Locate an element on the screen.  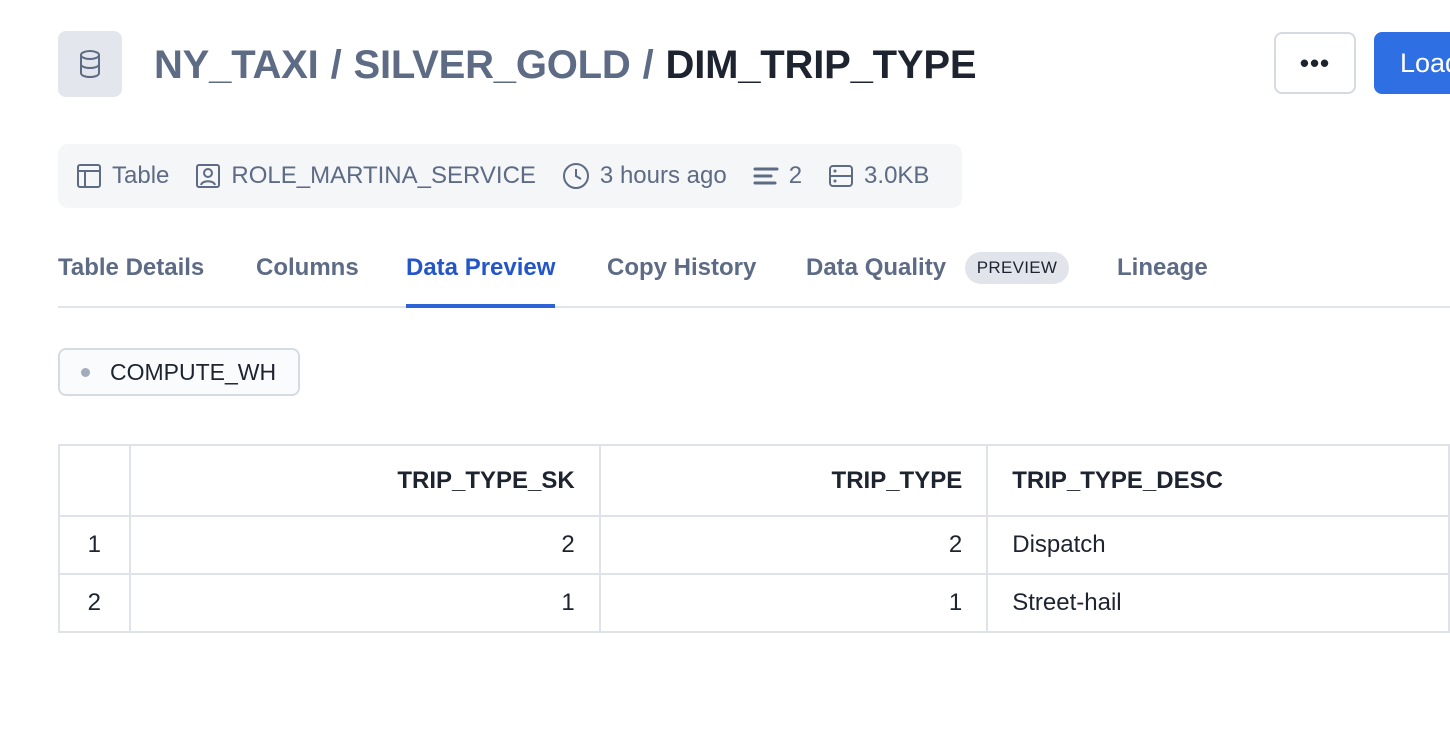
ellipsis-icon: ••• is located at coordinates (1315, 62).